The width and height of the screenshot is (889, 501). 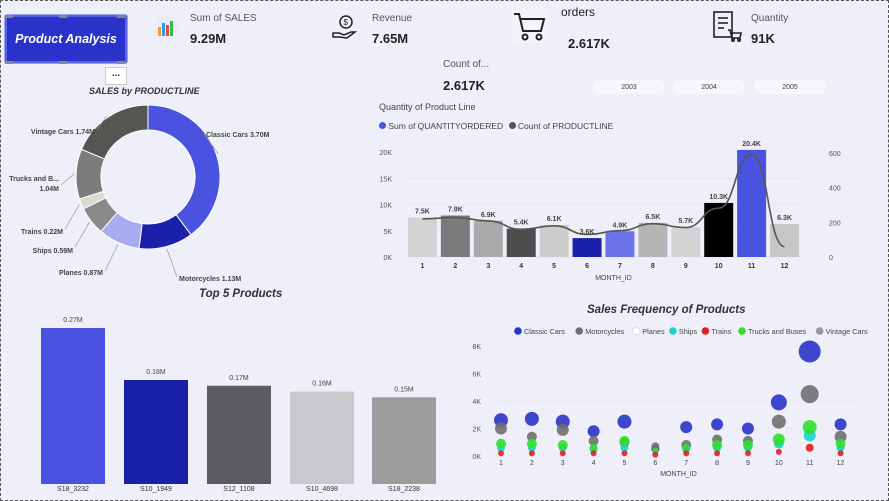 What do you see at coordinates (678, 474) in the screenshot?
I see `scatter-x-axis-title: MONTH_ID` at bounding box center [678, 474].